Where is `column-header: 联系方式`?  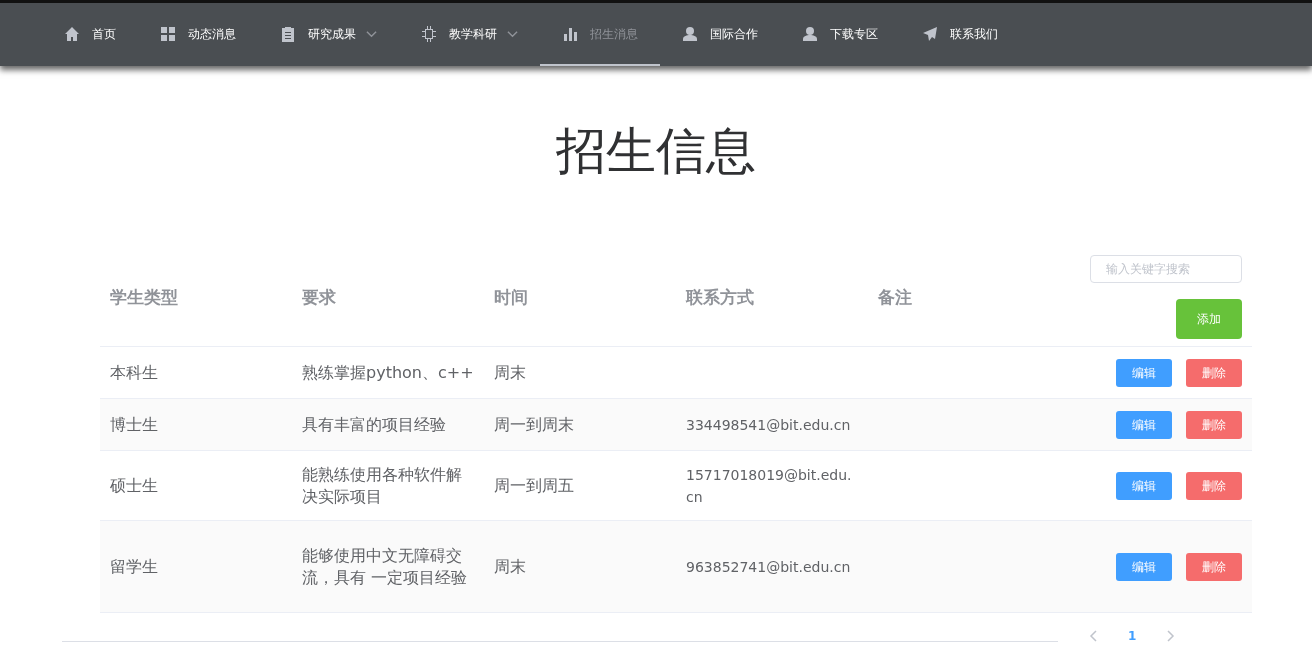
column-header: 联系方式 is located at coordinates (719, 296).